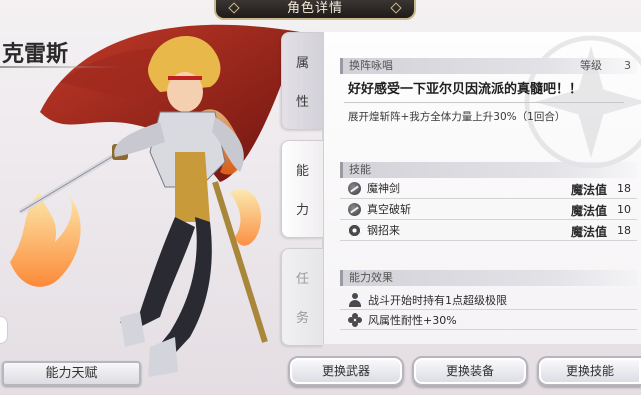  Describe the element at coordinates (60, 67) in the screenshot. I see `name-underline` at that location.